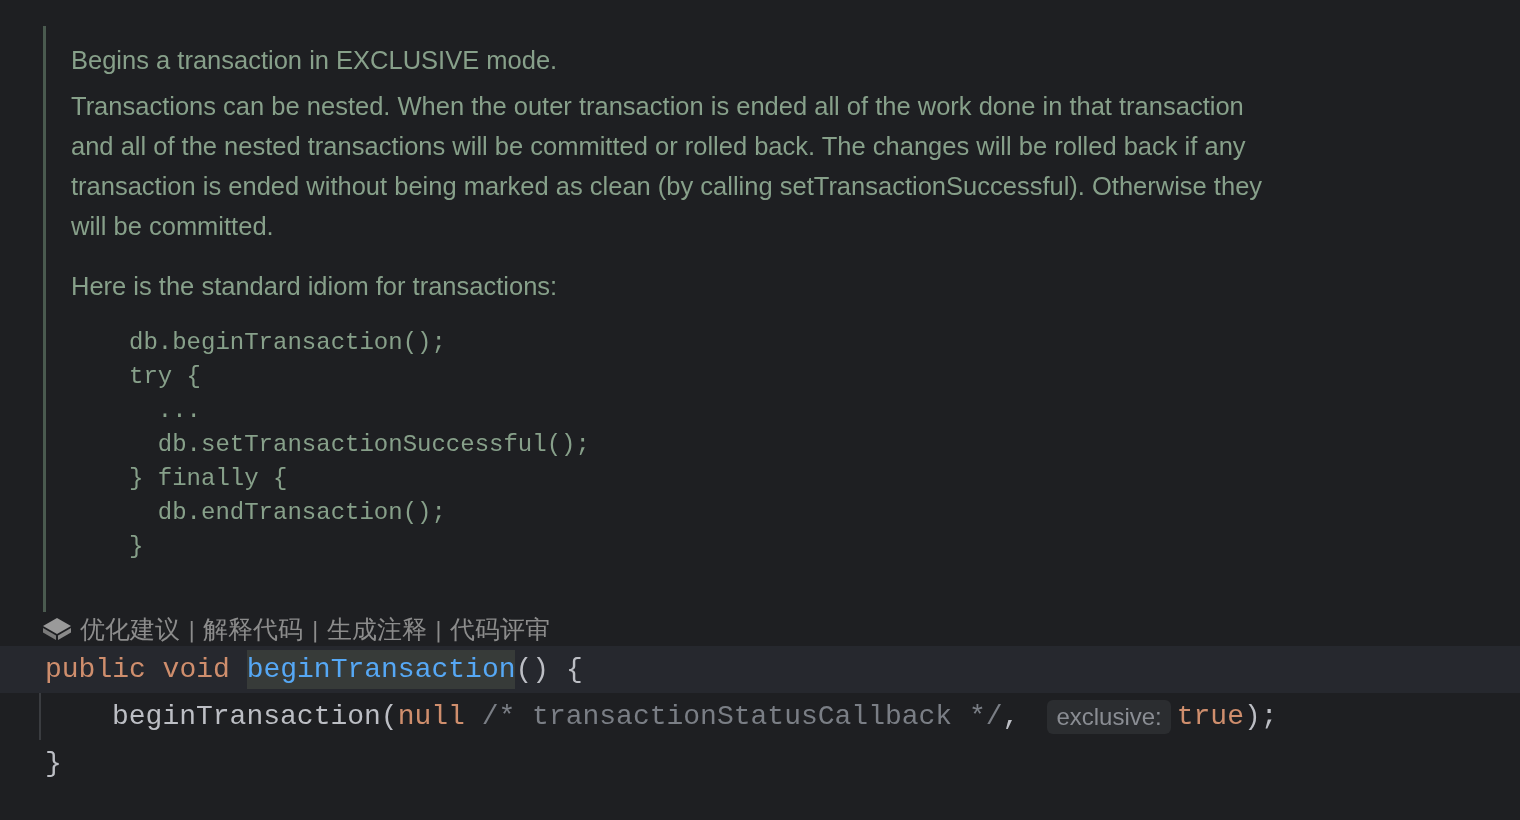 The height and width of the screenshot is (820, 1520). What do you see at coordinates (130, 629) in the screenshot?
I see `ai-action-link: 优化建议` at bounding box center [130, 629].